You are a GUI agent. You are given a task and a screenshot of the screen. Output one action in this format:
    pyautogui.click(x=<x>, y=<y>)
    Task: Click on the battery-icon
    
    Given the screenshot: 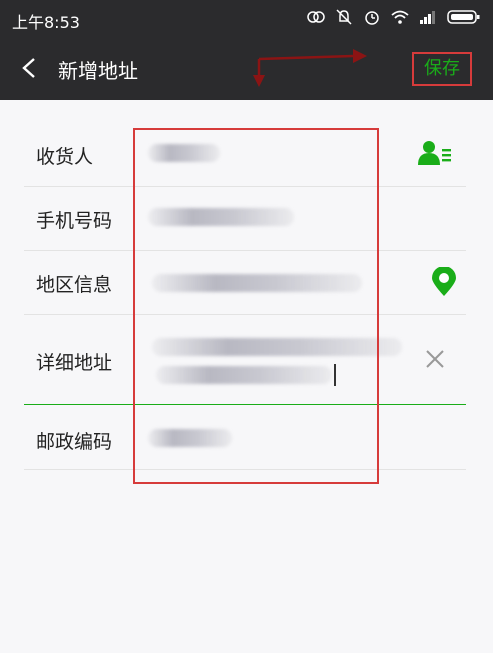 What is the action you would take?
    pyautogui.click(x=463, y=17)
    